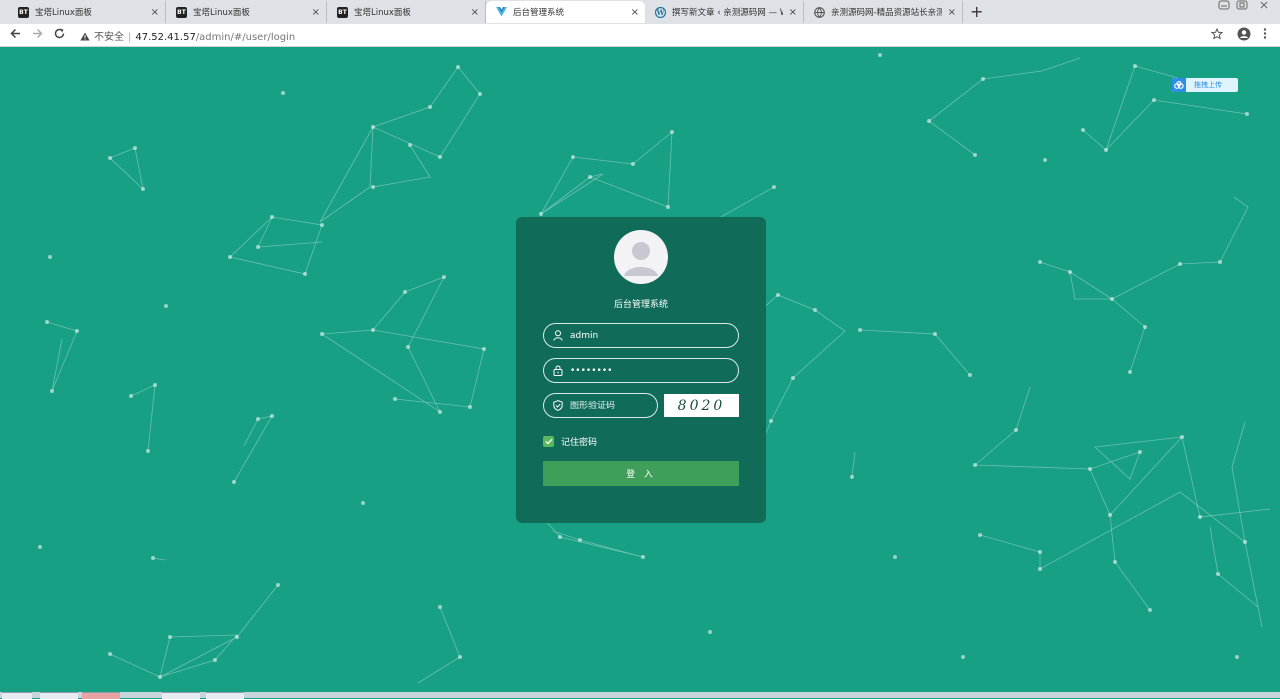 The width and height of the screenshot is (1280, 699). I want to click on drag-upload-label: 拖拽上传, so click(1208, 85).